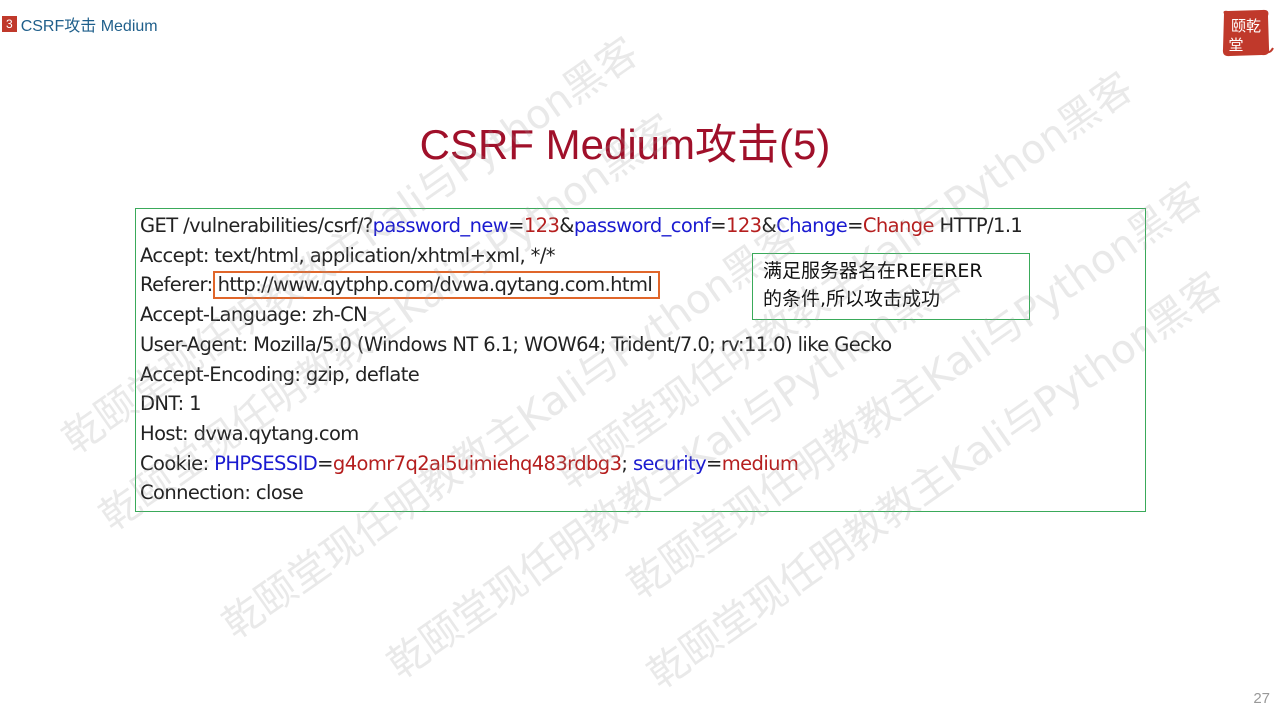 The image size is (1280, 720). Describe the element at coordinates (171, 404) in the screenshot. I see `dnt-header: DNT: 1` at that location.